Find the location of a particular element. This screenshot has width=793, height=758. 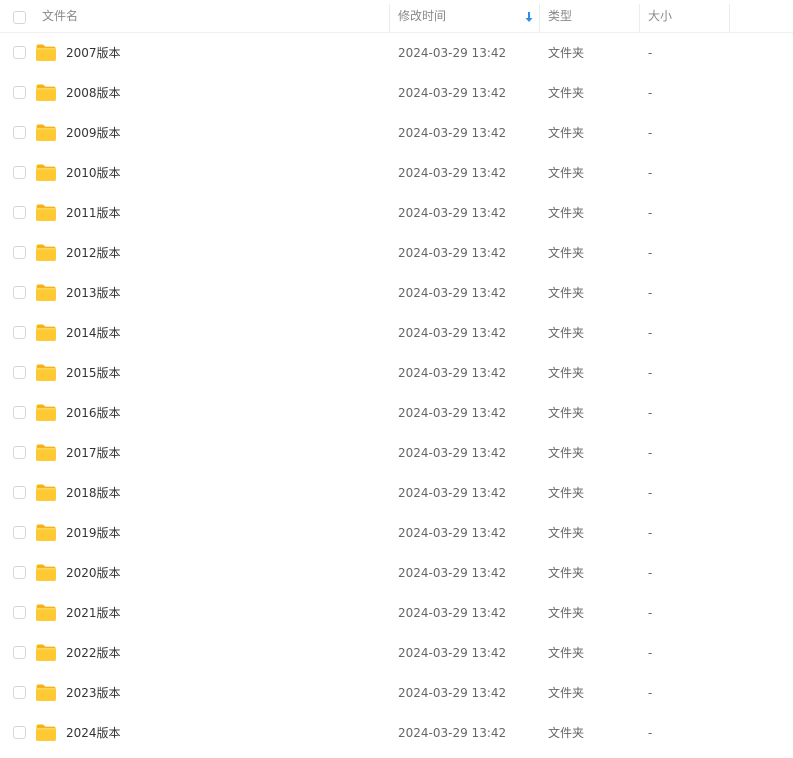

file-name: 2017版本 is located at coordinates (93, 453).